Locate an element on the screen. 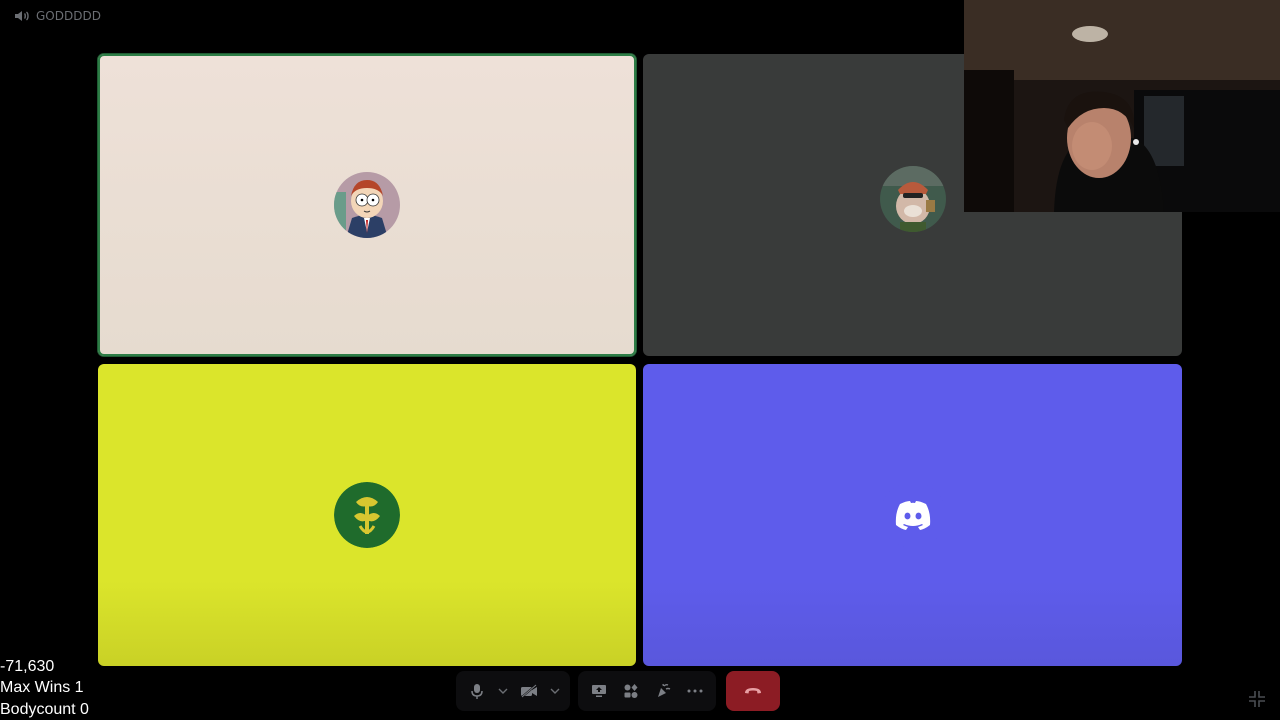 The height and width of the screenshot is (720, 1280). microphone-button is located at coordinates (477, 691).